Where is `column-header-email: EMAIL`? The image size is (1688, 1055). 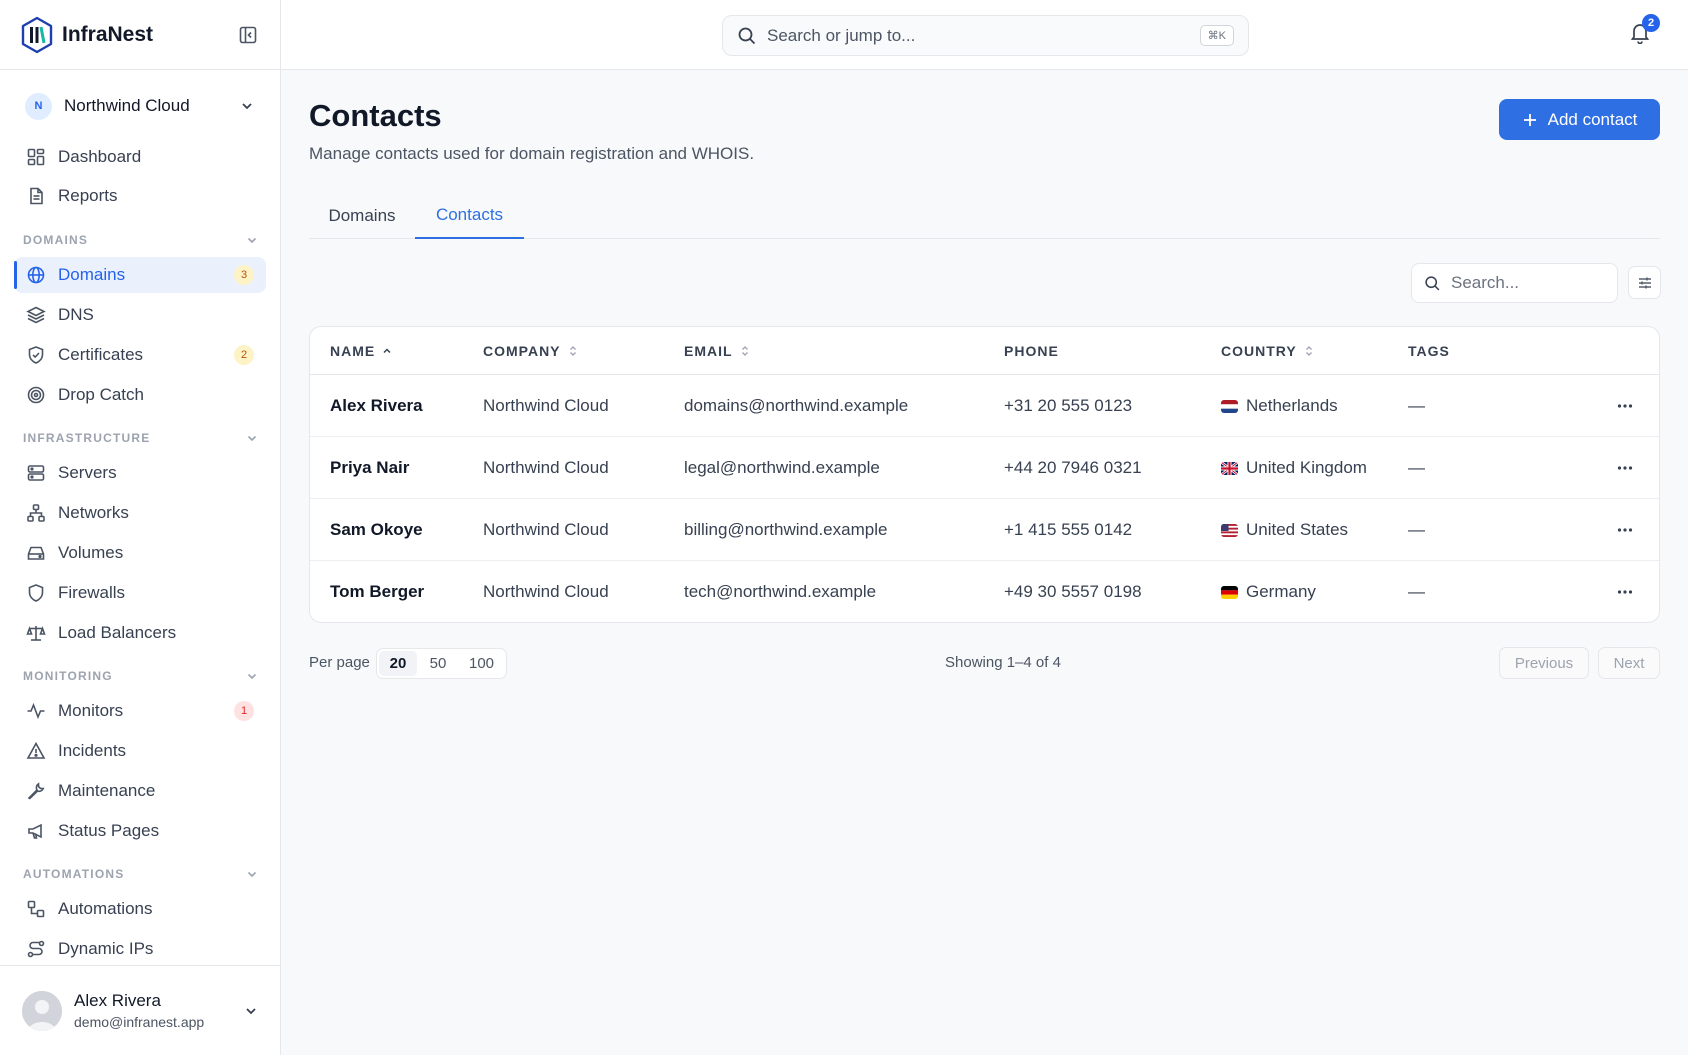
column-header-email: EMAIL is located at coordinates (717, 351).